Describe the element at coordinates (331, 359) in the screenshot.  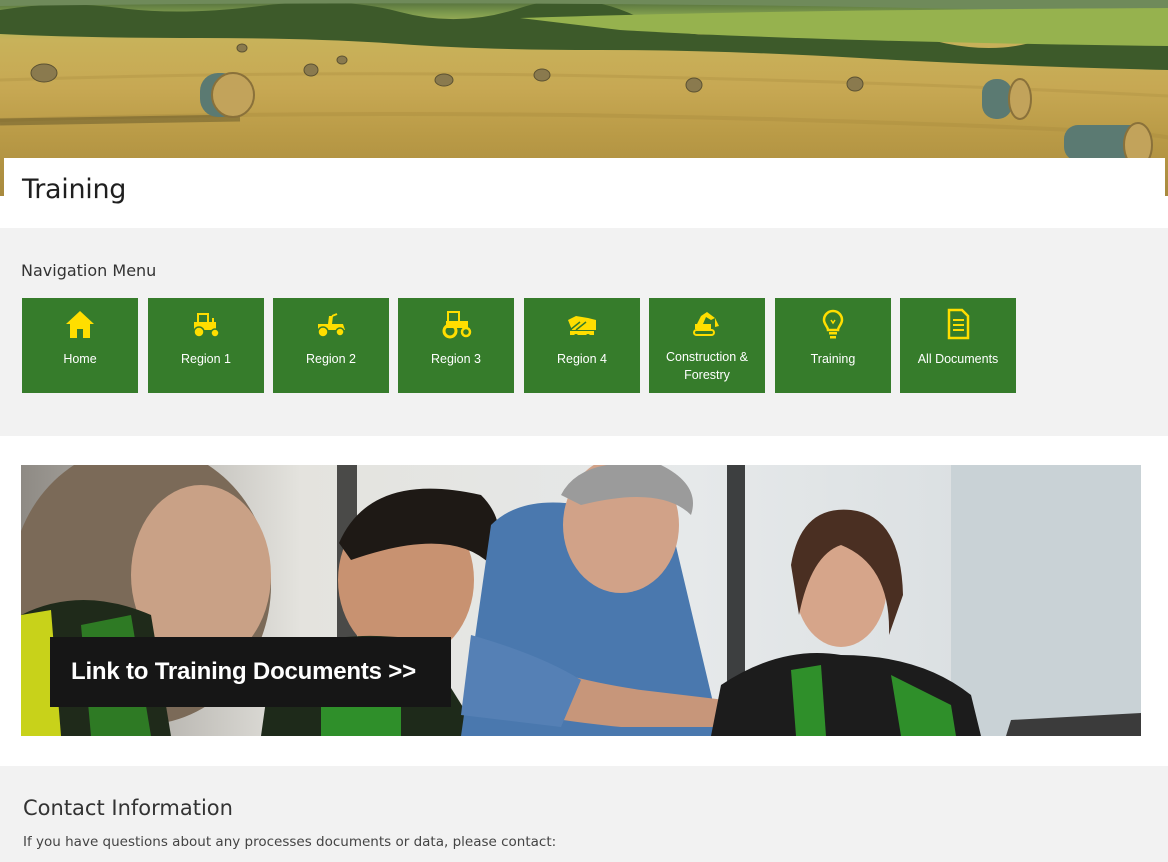
I see `nav-tile-label: Region 2` at that location.